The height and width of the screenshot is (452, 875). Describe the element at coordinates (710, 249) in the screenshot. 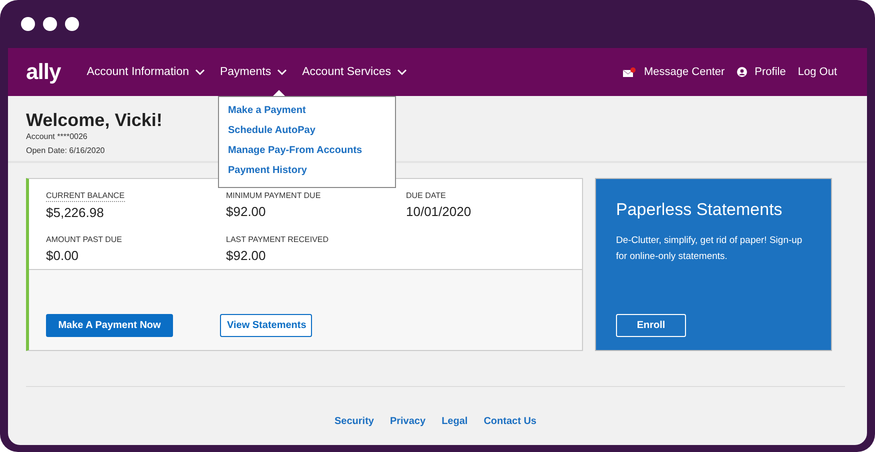

I see `promo-text: De-Clutter, simplify, get rid of paper! Sign-up for online-only statements.` at that location.